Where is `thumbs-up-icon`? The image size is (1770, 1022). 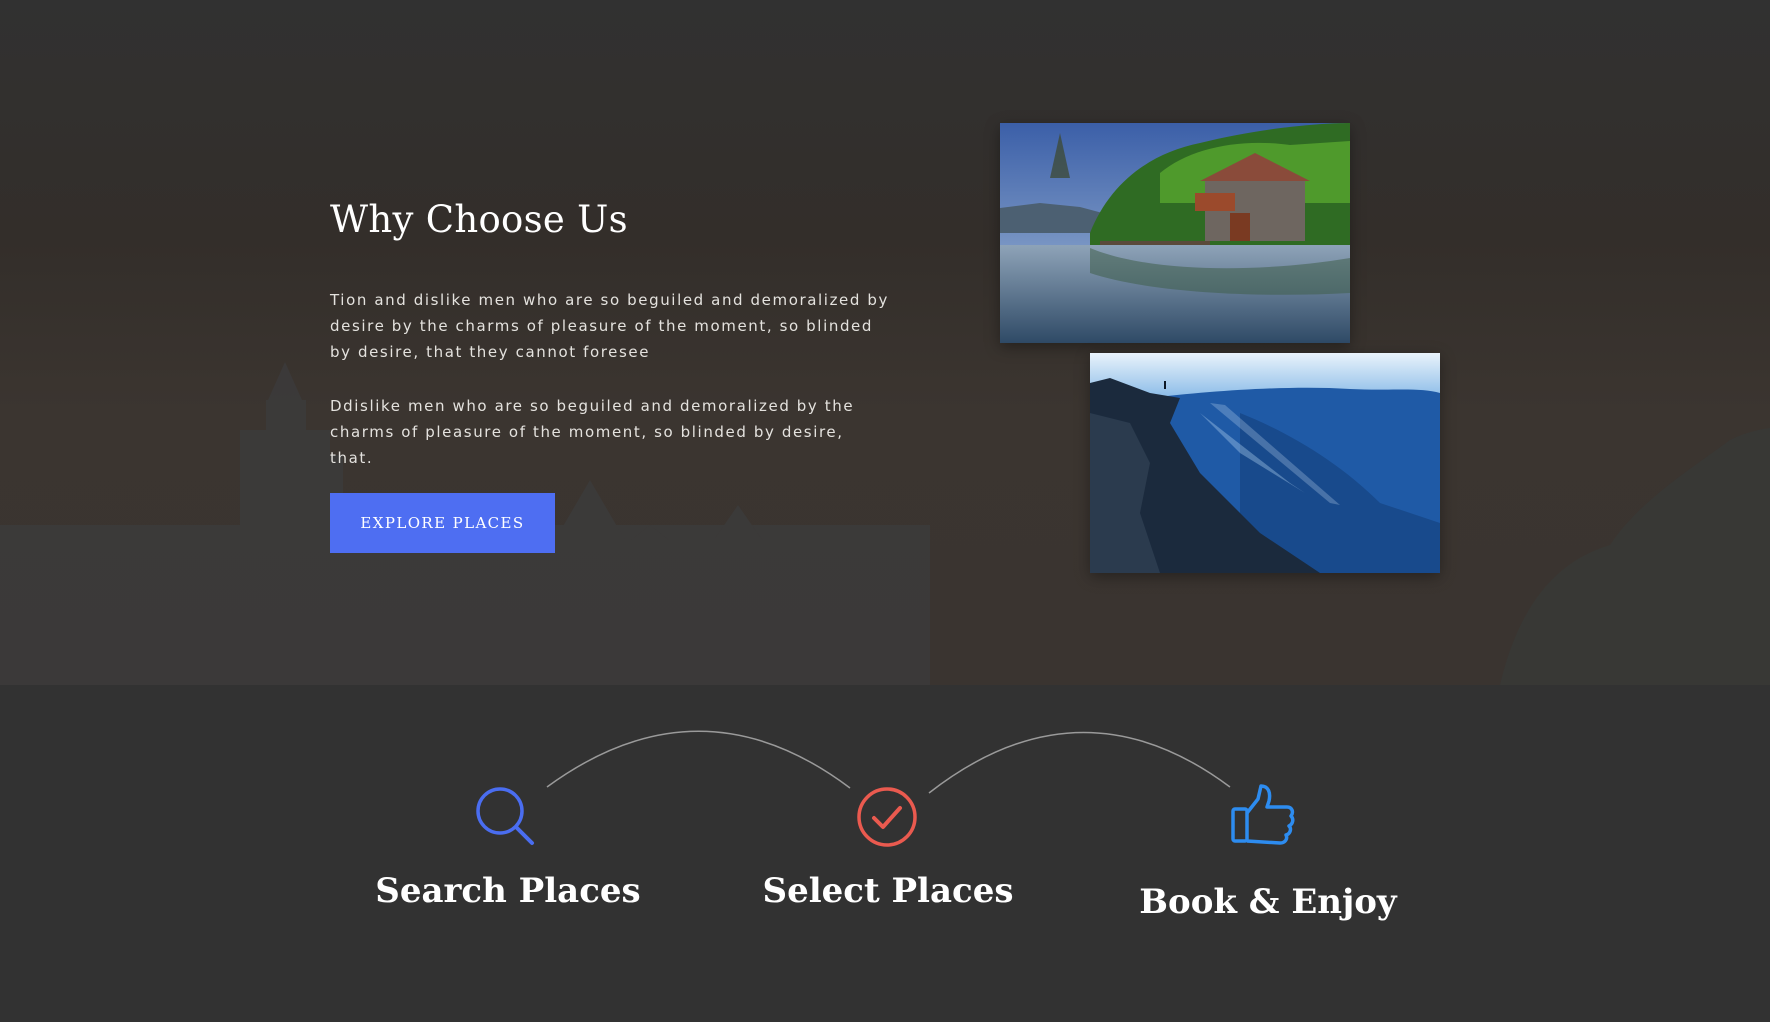 thumbs-up-icon is located at coordinates (1264, 817).